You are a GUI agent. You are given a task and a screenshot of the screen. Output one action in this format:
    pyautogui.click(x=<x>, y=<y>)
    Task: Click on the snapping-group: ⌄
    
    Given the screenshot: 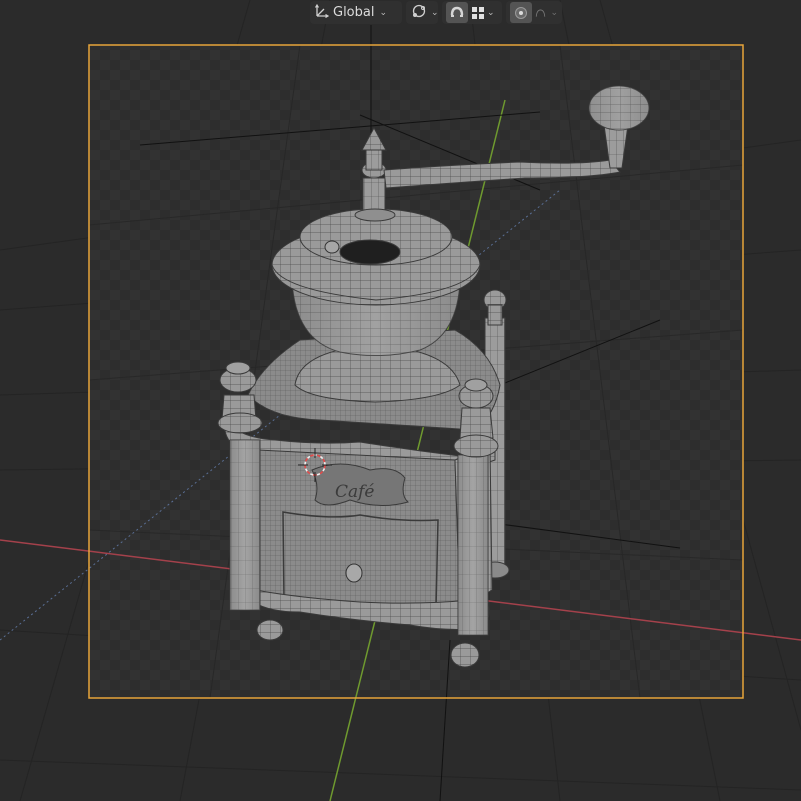 What is the action you would take?
    pyautogui.click(x=472, y=12)
    